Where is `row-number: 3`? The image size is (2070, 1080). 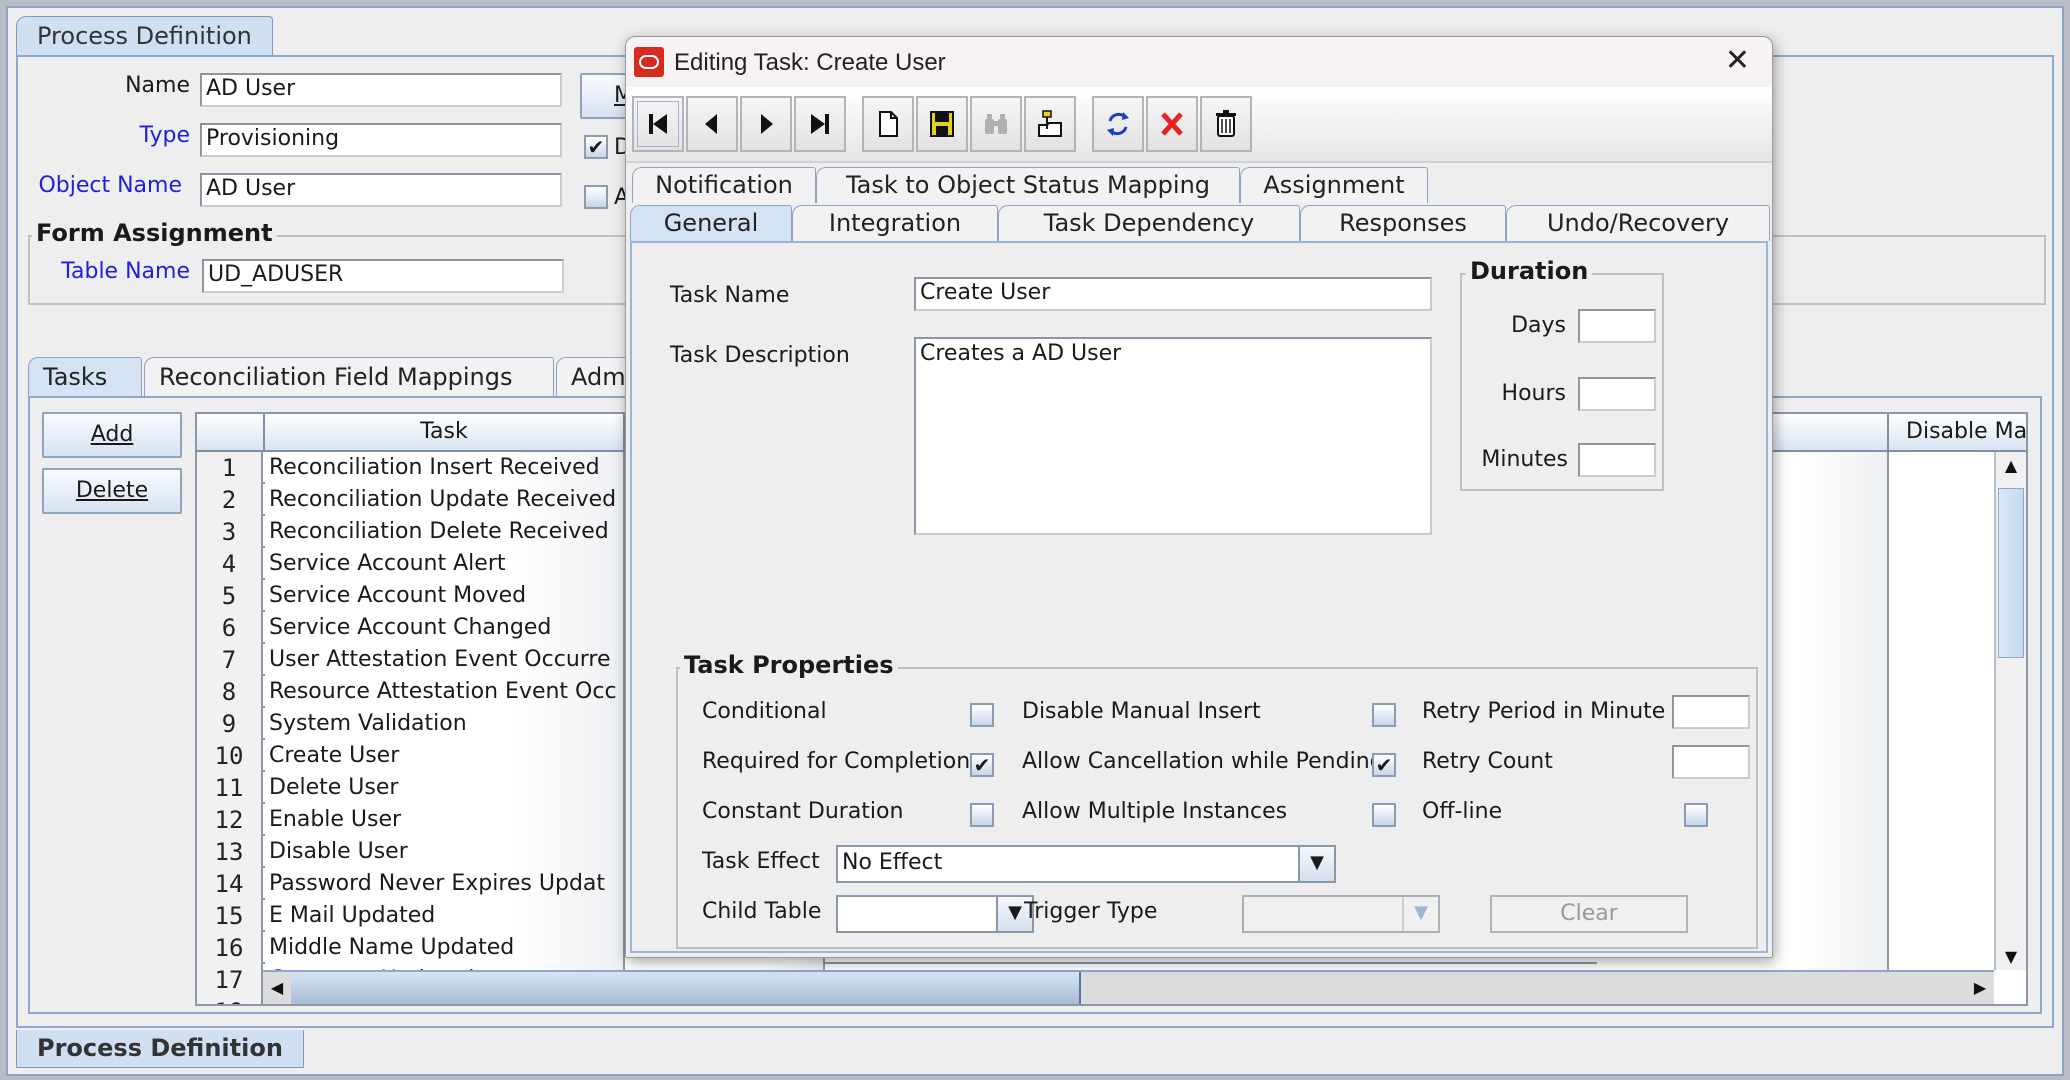
row-number: 3 is located at coordinates (230, 532).